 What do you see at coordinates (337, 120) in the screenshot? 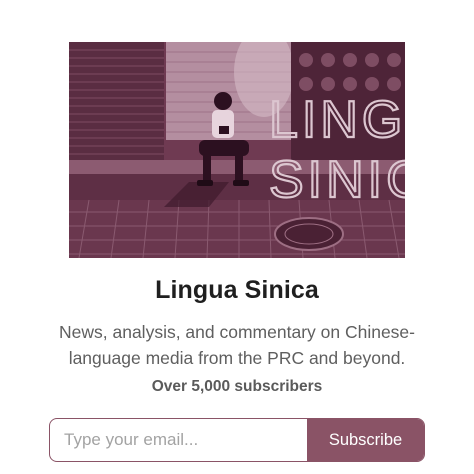
I see `svg-text: LINGUA` at bounding box center [337, 120].